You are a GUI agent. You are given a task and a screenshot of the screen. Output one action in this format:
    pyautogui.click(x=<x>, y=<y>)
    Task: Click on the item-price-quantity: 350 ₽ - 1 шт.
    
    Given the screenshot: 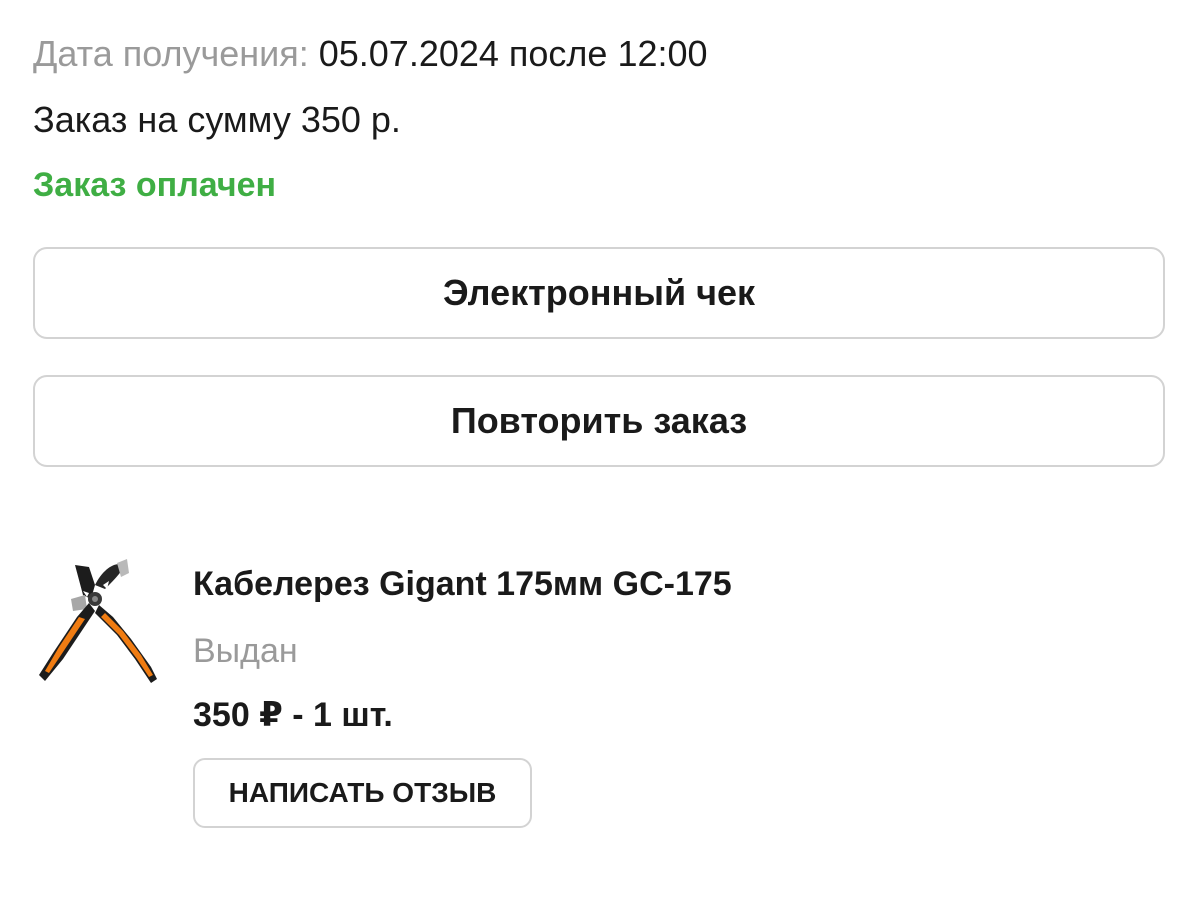 What is the action you would take?
    pyautogui.click(x=293, y=715)
    